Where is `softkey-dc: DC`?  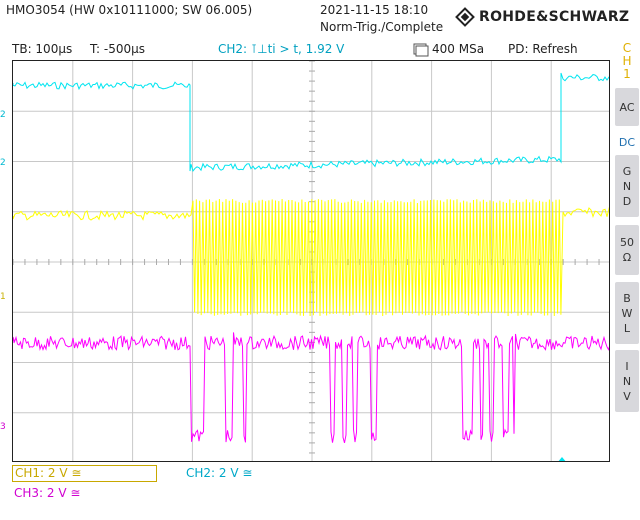 softkey-dc: DC is located at coordinates (627, 142).